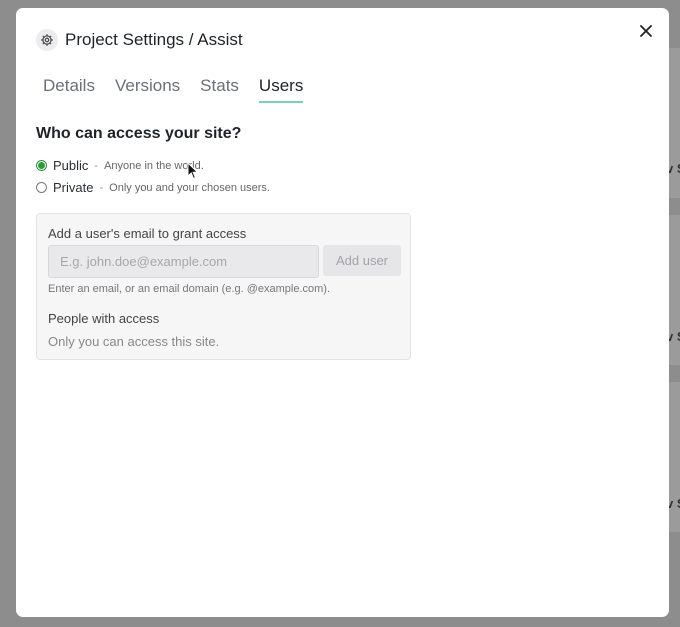 The image size is (680, 627). What do you see at coordinates (104, 318) in the screenshot?
I see `people-with-access-label: People with access` at bounding box center [104, 318].